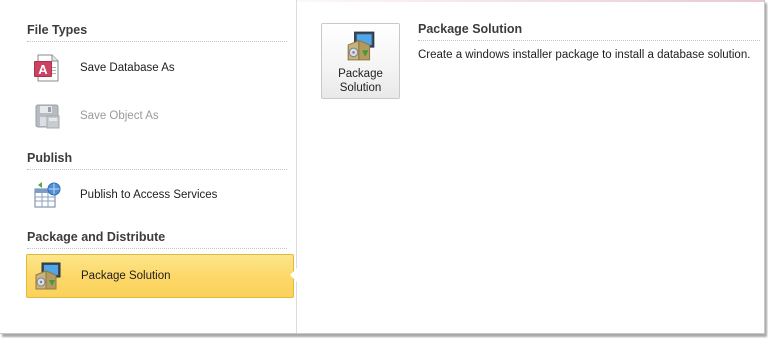  What do you see at coordinates (360, 88) in the screenshot?
I see `button-label-line-2: Solution` at bounding box center [360, 88].